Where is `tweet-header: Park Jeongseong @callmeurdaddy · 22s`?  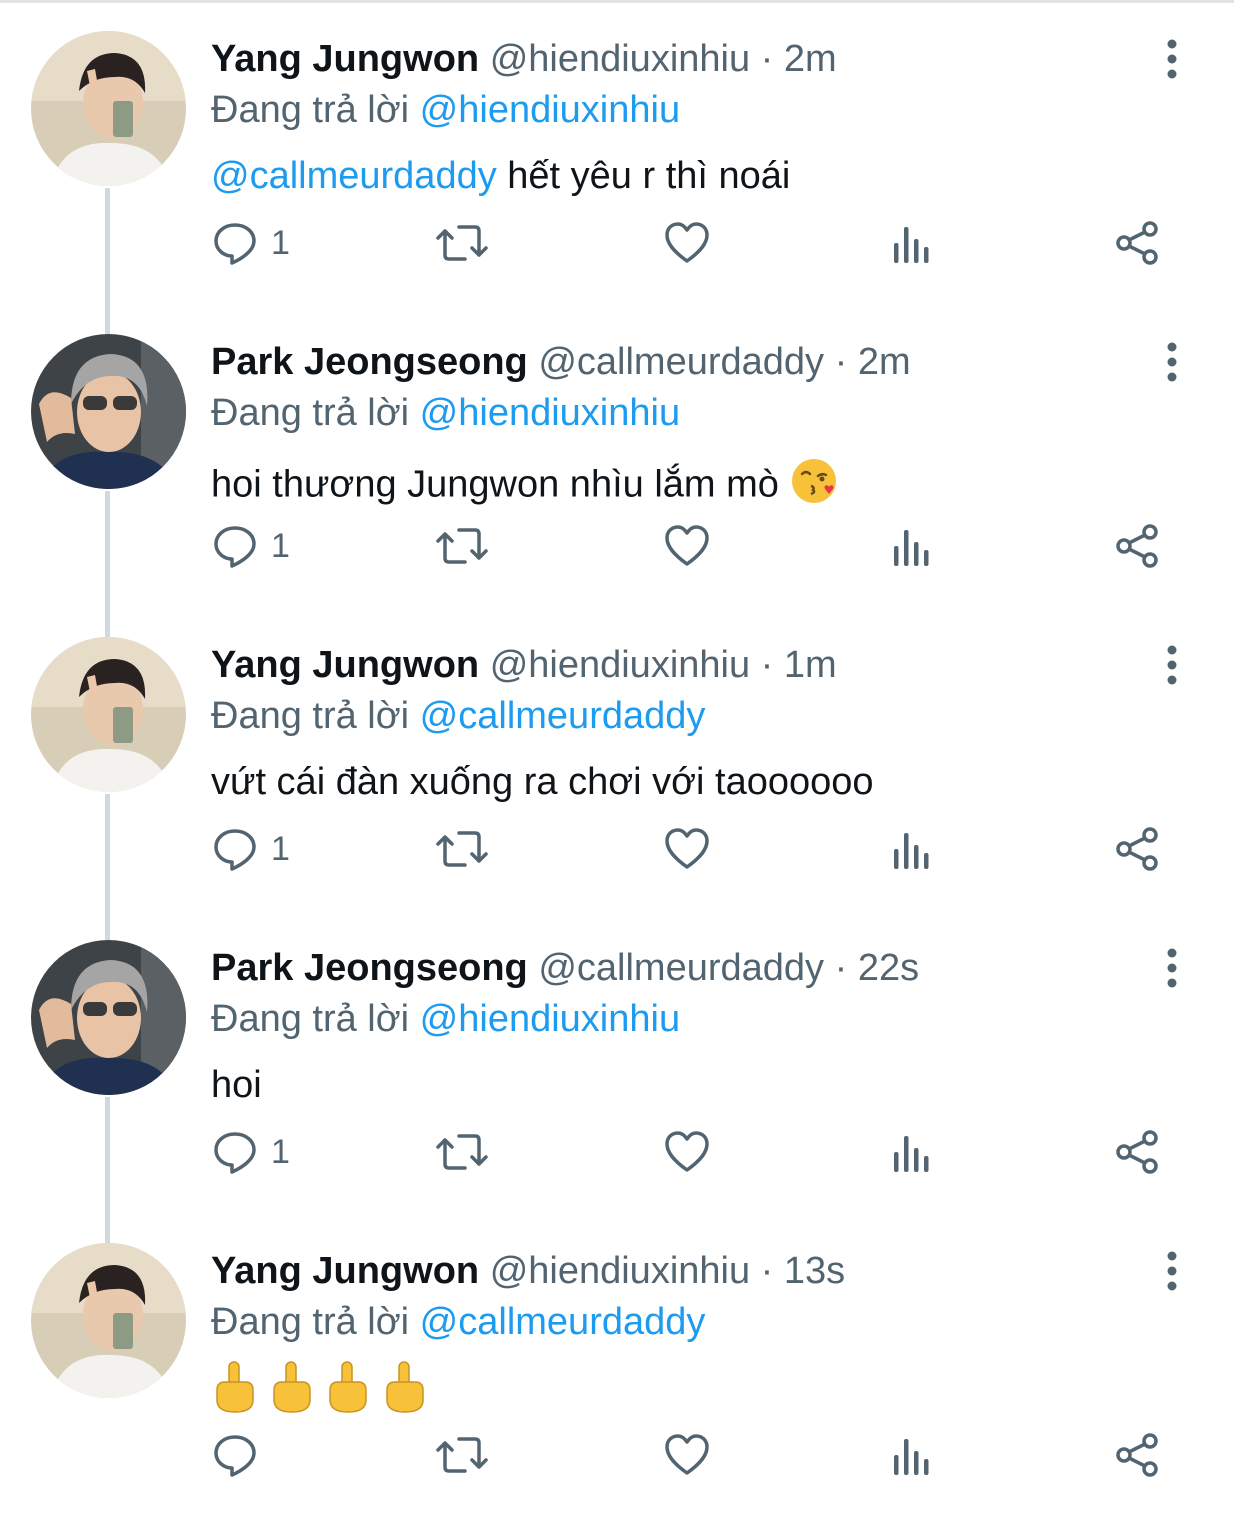
tweet-header: Park Jeongseong @callmeurdaddy · 22s is located at coordinates (565, 968).